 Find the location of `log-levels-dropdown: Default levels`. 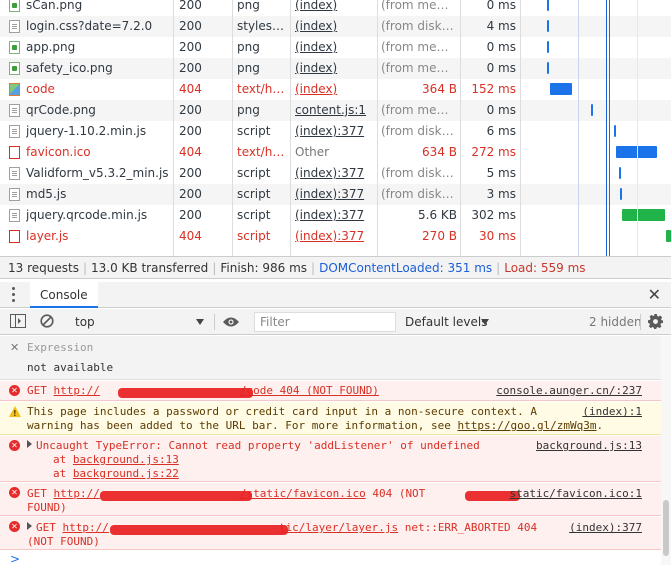

log-levels-dropdown: Default levels is located at coordinates (446, 322).